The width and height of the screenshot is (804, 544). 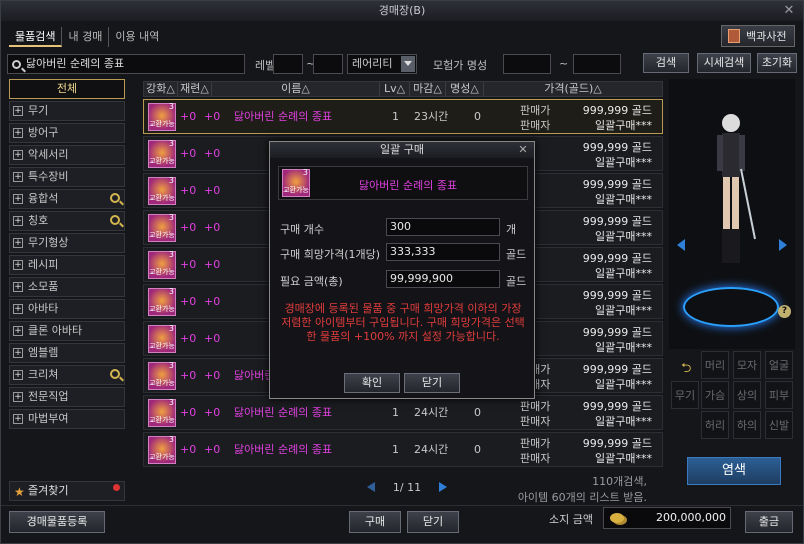 I want to click on sidebar-item-all: 전체, so click(x=67, y=89).